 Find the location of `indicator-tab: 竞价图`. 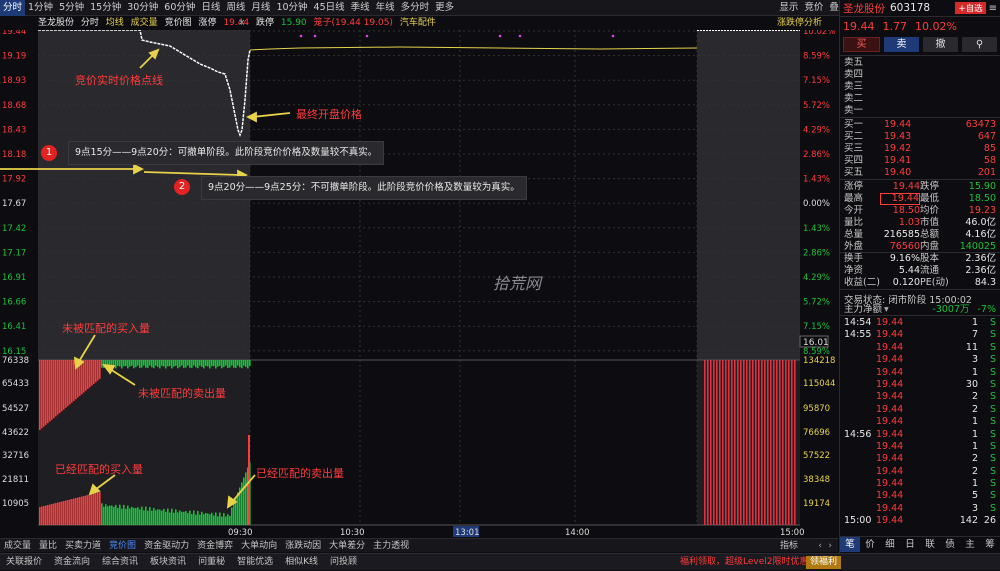

indicator-tab: 竞价图 is located at coordinates (122, 545).